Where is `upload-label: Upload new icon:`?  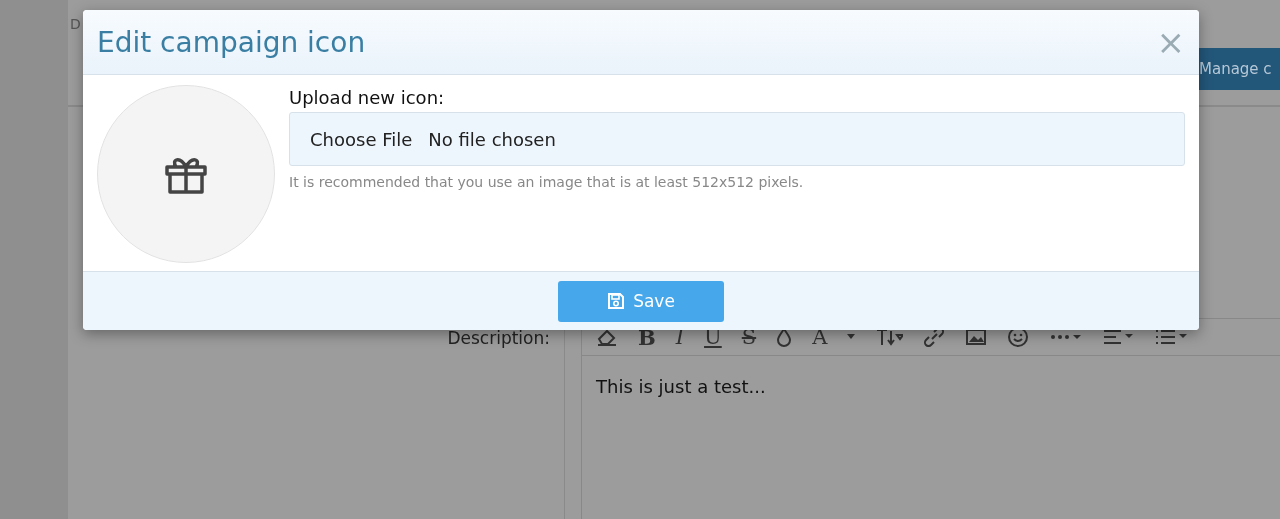 upload-label: Upload new icon: is located at coordinates (367, 97).